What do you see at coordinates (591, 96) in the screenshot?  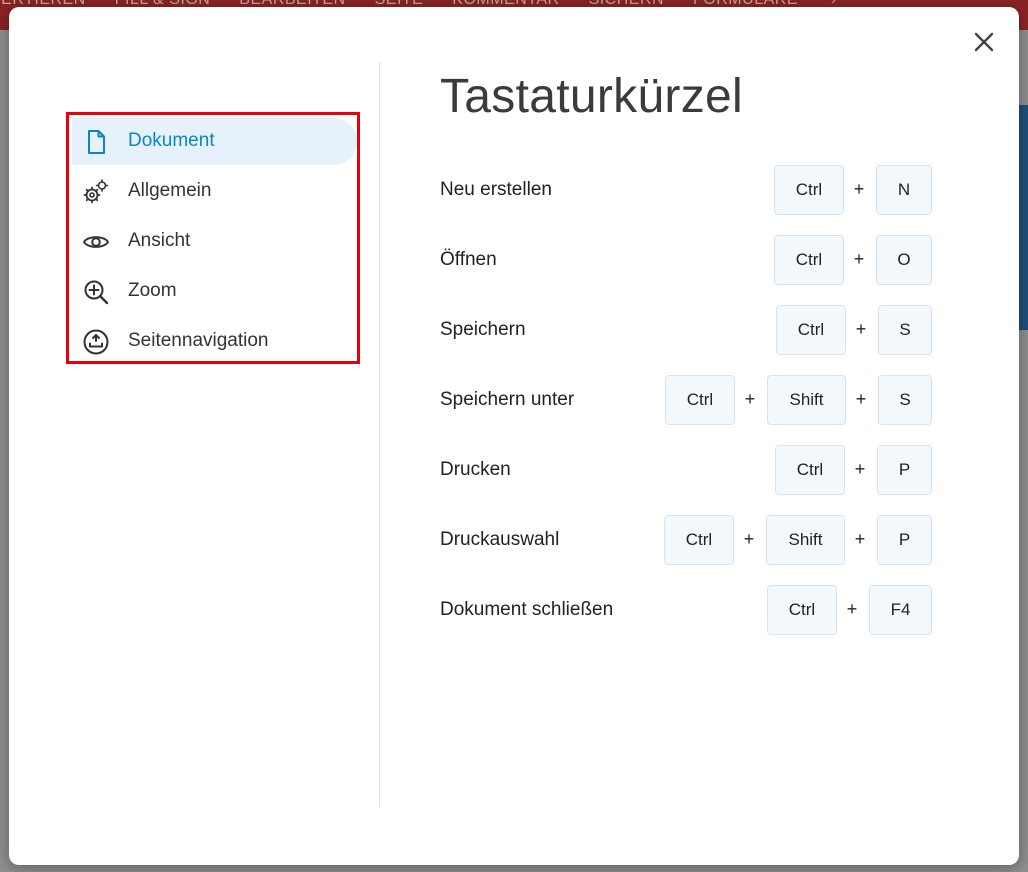 I see `page-title: Tastaturkürzel` at bounding box center [591, 96].